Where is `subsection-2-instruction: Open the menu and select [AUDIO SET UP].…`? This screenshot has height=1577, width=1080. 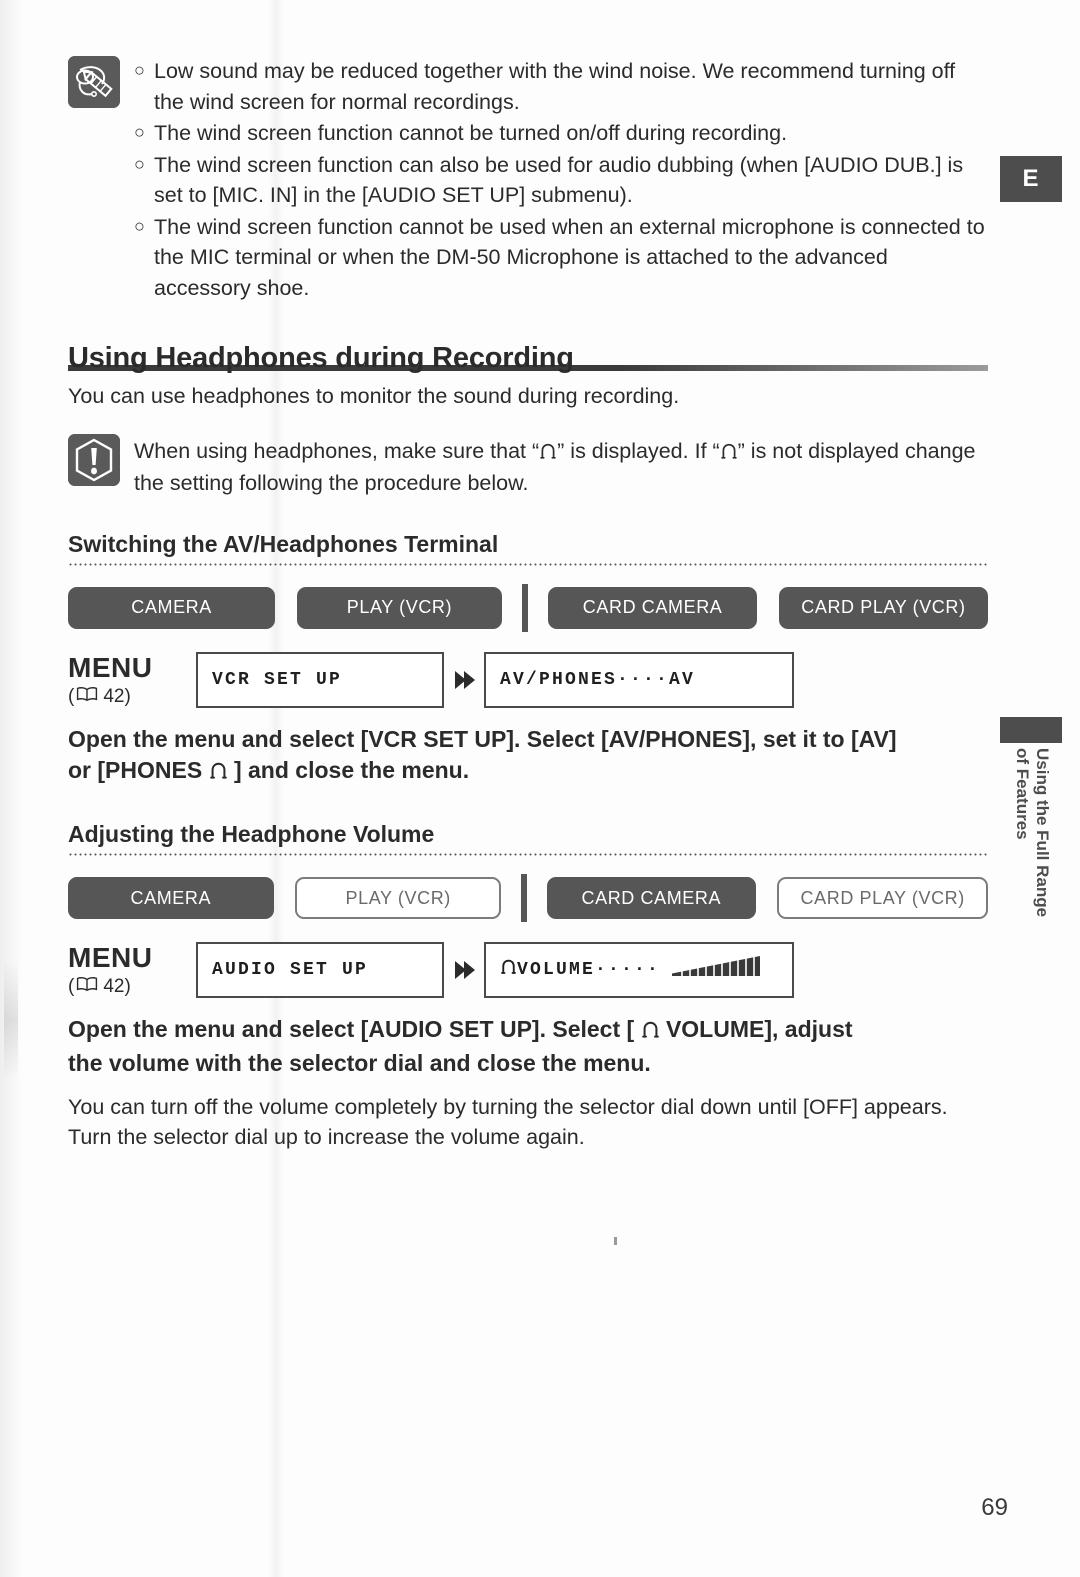
subsection-2-instruction: Open the menu and select [AUDIO SET UP].… is located at coordinates (528, 1046).